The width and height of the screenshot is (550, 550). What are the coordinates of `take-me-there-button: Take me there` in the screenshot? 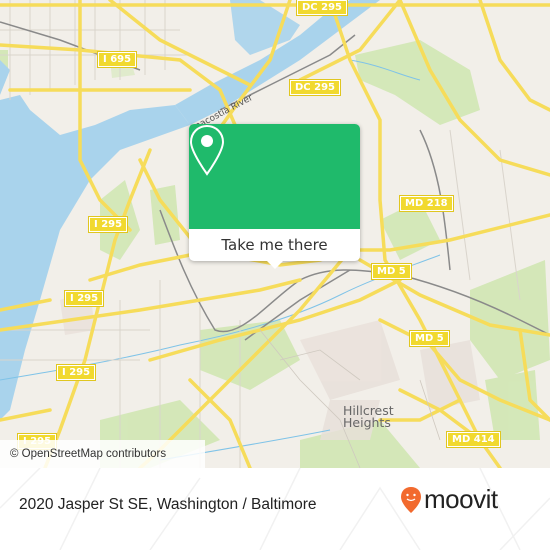 It's located at (274, 245).